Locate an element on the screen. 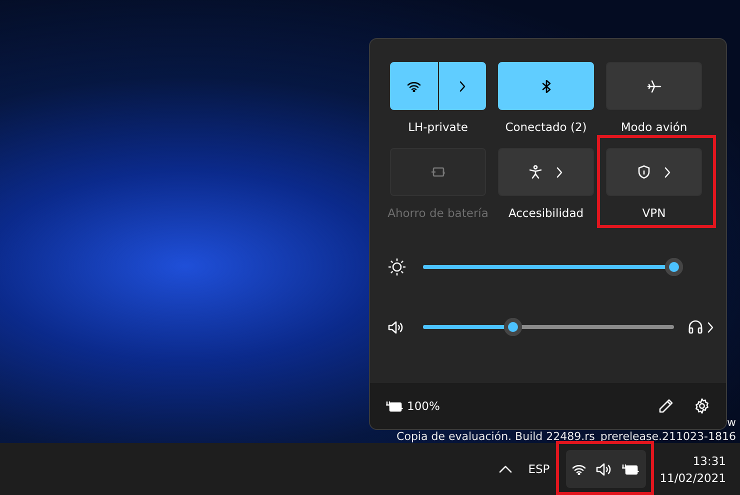 This screenshot has width=740, height=495. expand-button is located at coordinates (462, 86).